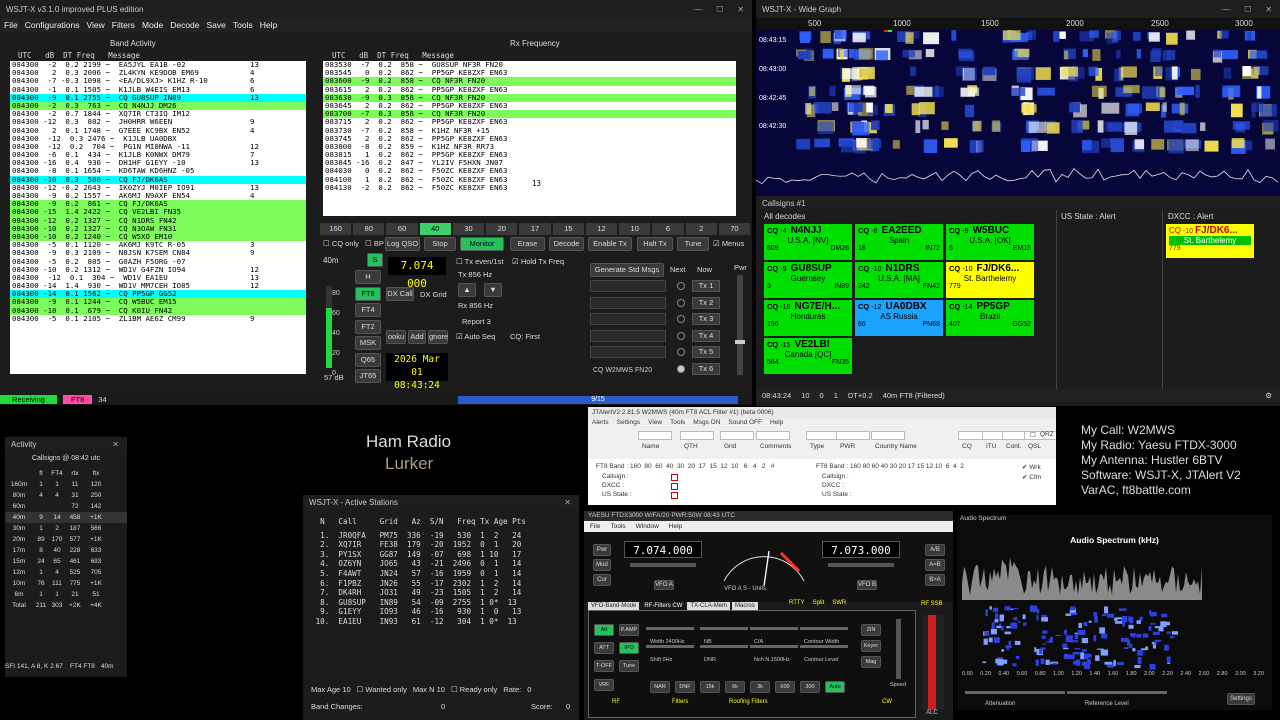 This screenshot has height=720, width=1280. What do you see at coordinates (382, 689) in the screenshot?
I see `wanted-only-checkbox: ☐ Wanted only` at bounding box center [382, 689].